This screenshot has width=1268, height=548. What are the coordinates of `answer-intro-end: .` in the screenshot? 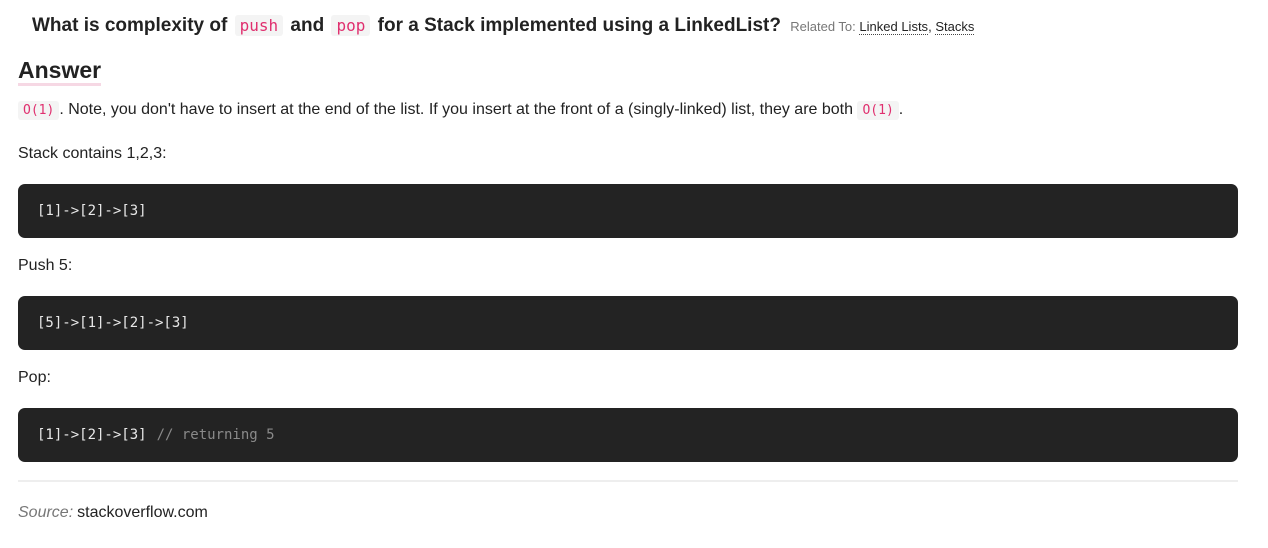 It's located at (901, 109).